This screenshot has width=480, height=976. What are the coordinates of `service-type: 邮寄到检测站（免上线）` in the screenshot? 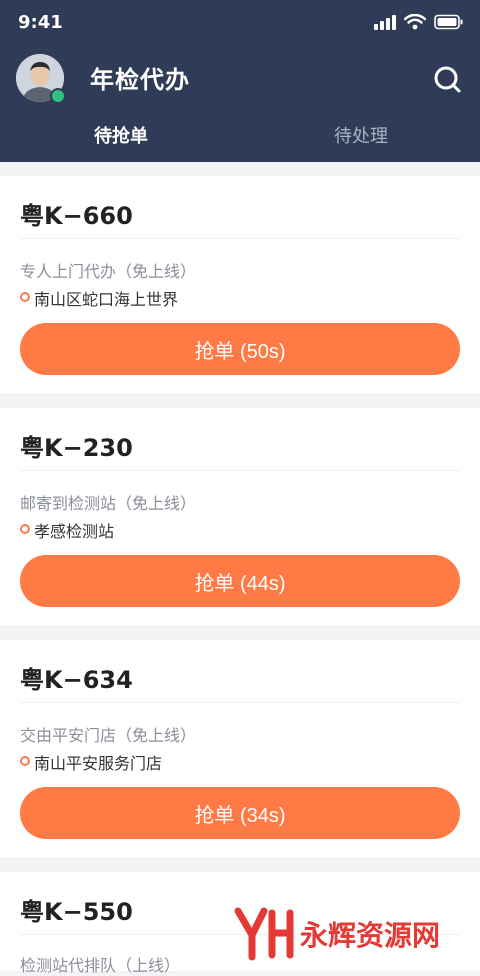 It's located at (108, 503).